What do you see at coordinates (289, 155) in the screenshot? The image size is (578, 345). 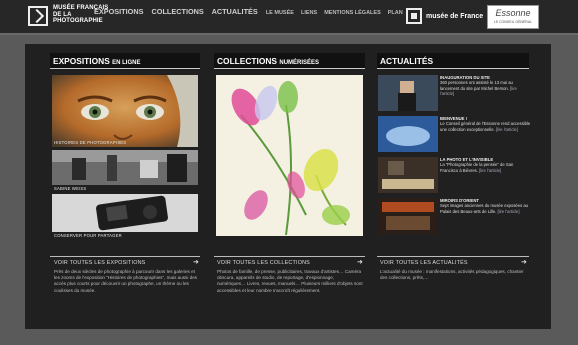 I see `collections-image-flowers` at bounding box center [289, 155].